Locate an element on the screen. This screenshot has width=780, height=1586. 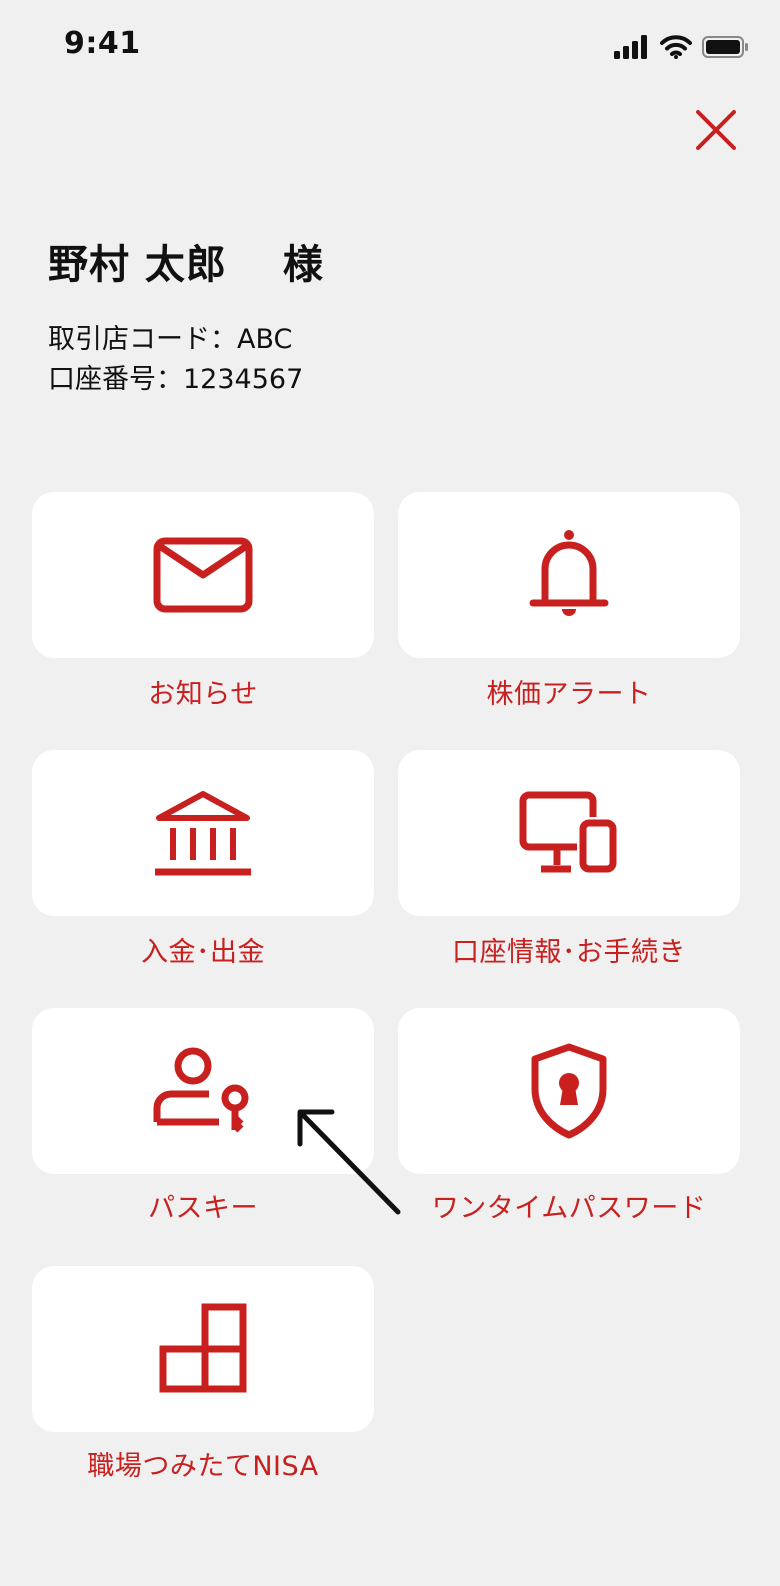
wifi-icon is located at coordinates (676, 47).